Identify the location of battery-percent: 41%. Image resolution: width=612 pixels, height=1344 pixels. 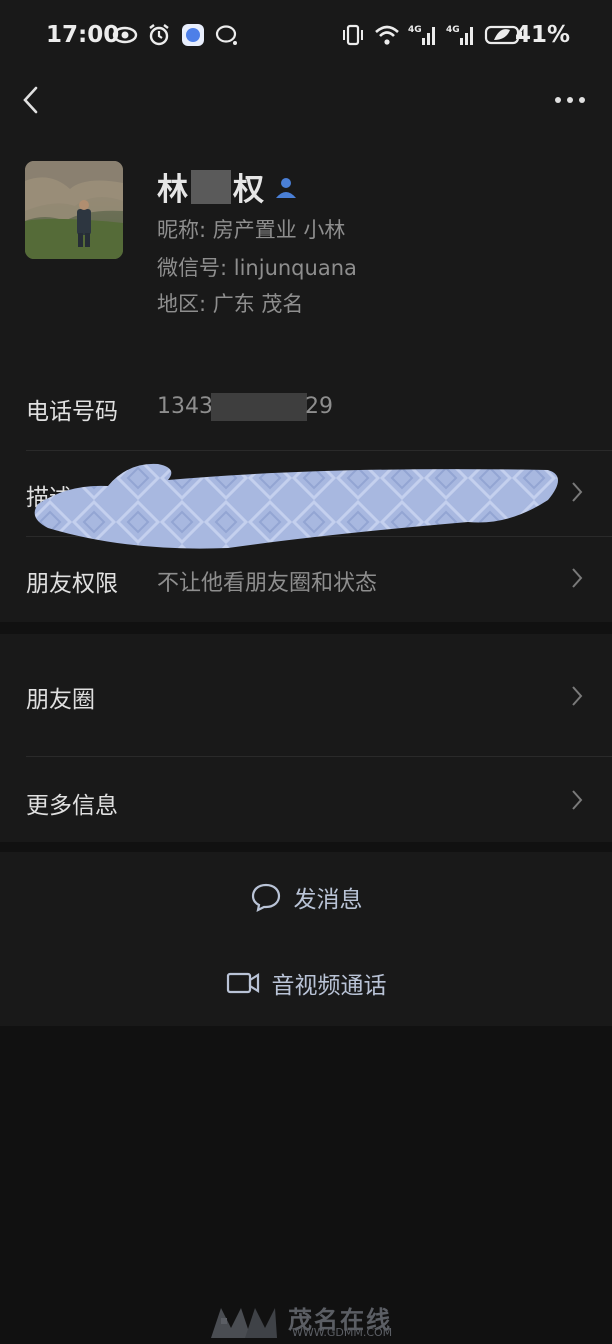
(542, 35).